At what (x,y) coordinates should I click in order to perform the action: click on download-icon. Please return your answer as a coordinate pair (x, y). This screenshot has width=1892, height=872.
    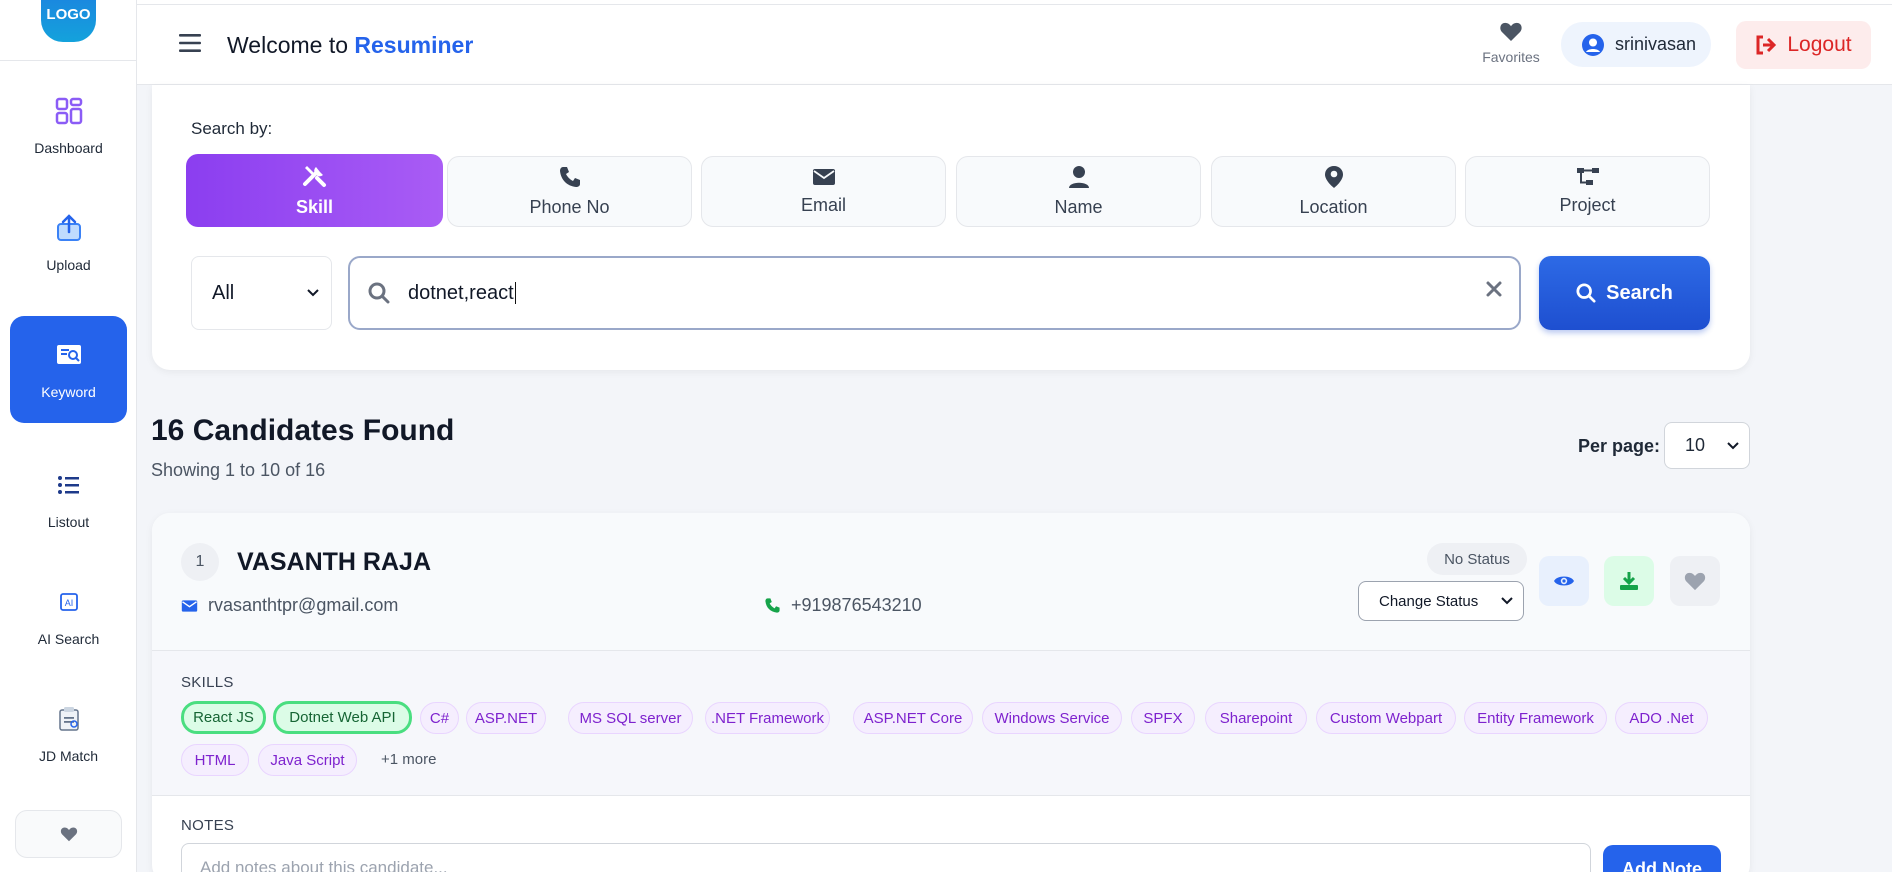
    Looking at the image, I should click on (1629, 581).